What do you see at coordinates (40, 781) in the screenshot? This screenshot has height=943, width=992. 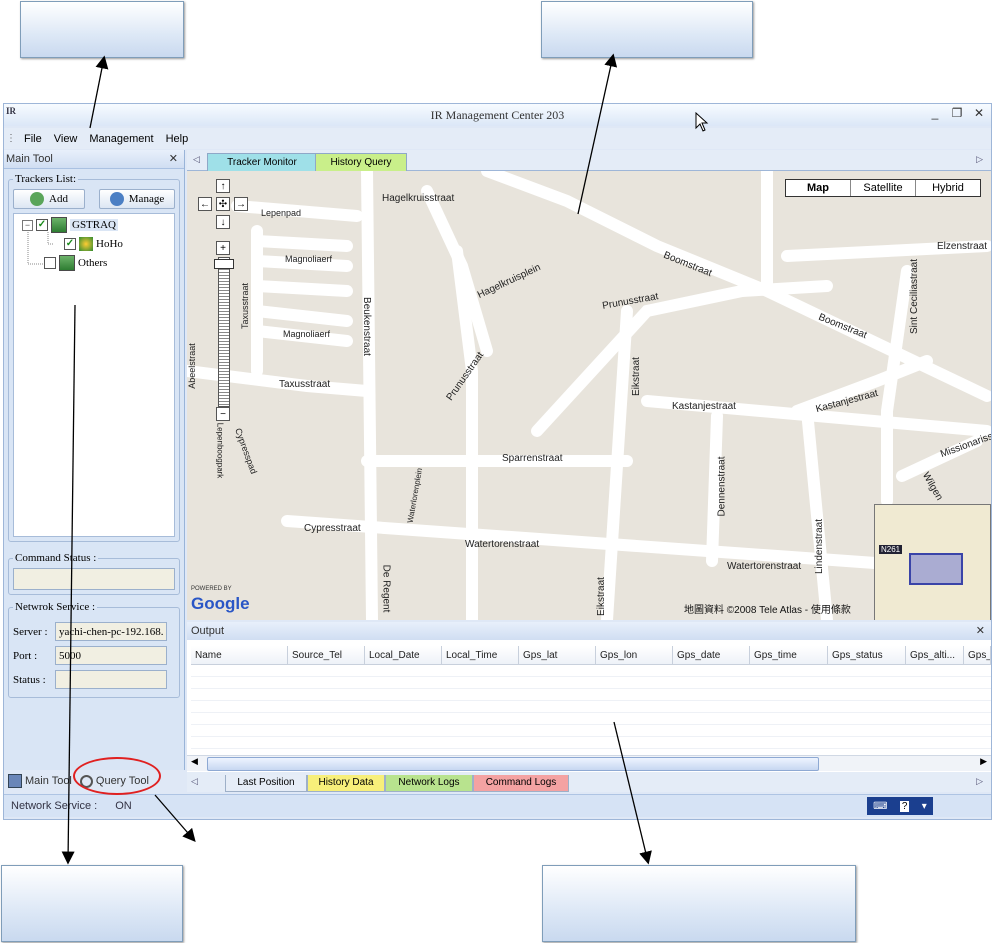 I see `tab-main-tool: Main Tool` at bounding box center [40, 781].